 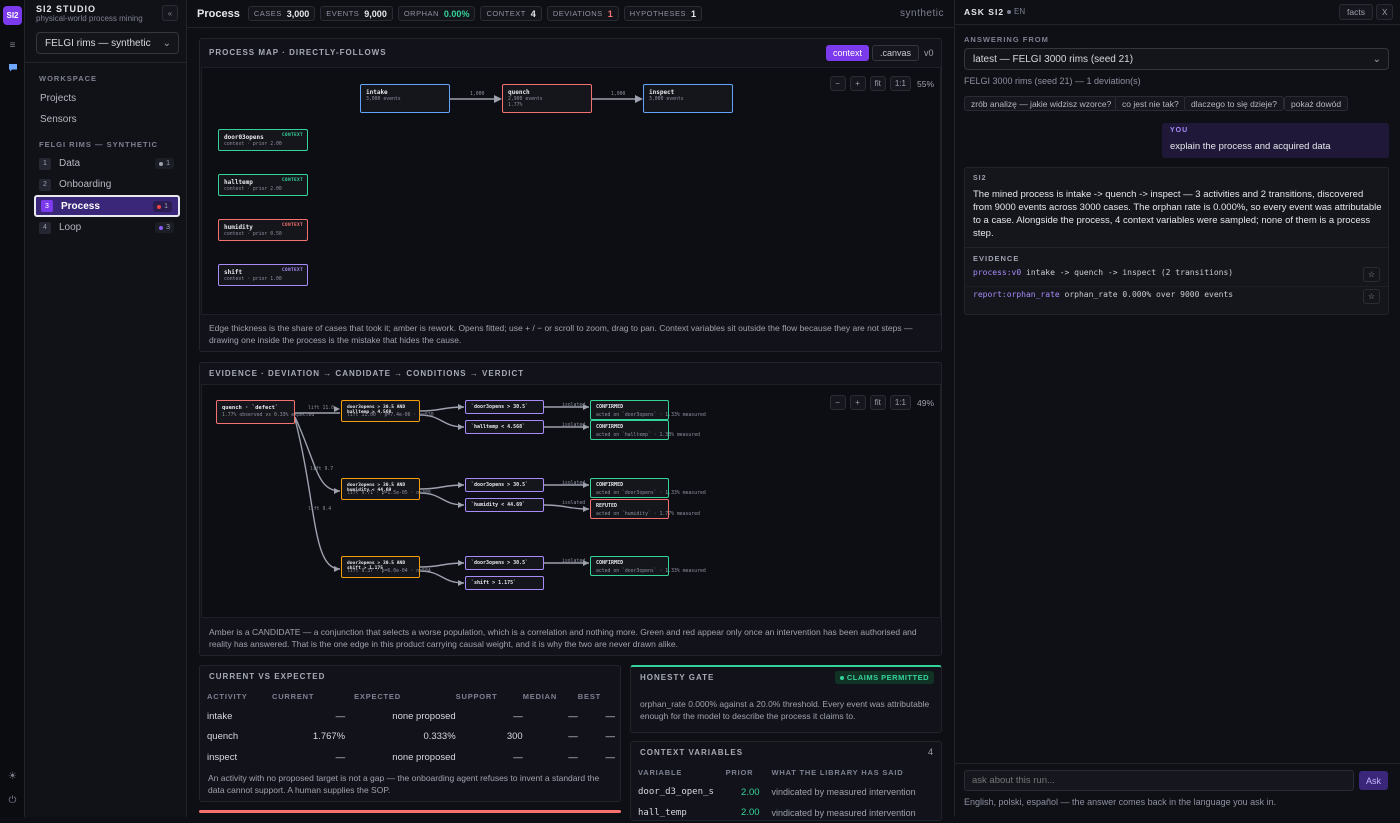 What do you see at coordinates (58, 119) in the screenshot?
I see `nav-sensors: Sensors` at bounding box center [58, 119].